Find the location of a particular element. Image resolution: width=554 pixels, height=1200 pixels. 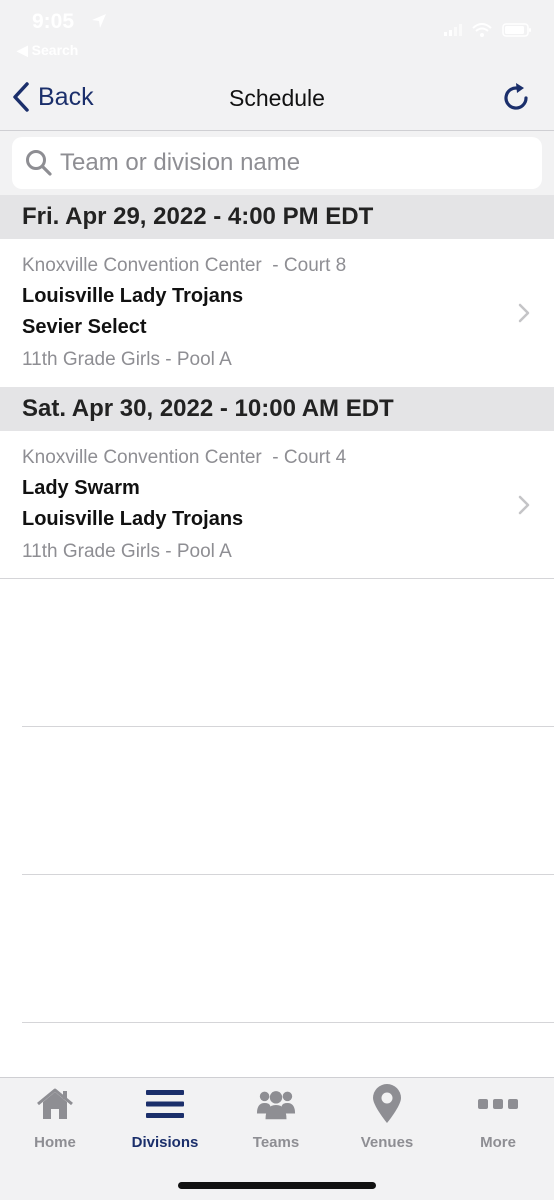

team-home: Lady Swarm is located at coordinates (81, 488).